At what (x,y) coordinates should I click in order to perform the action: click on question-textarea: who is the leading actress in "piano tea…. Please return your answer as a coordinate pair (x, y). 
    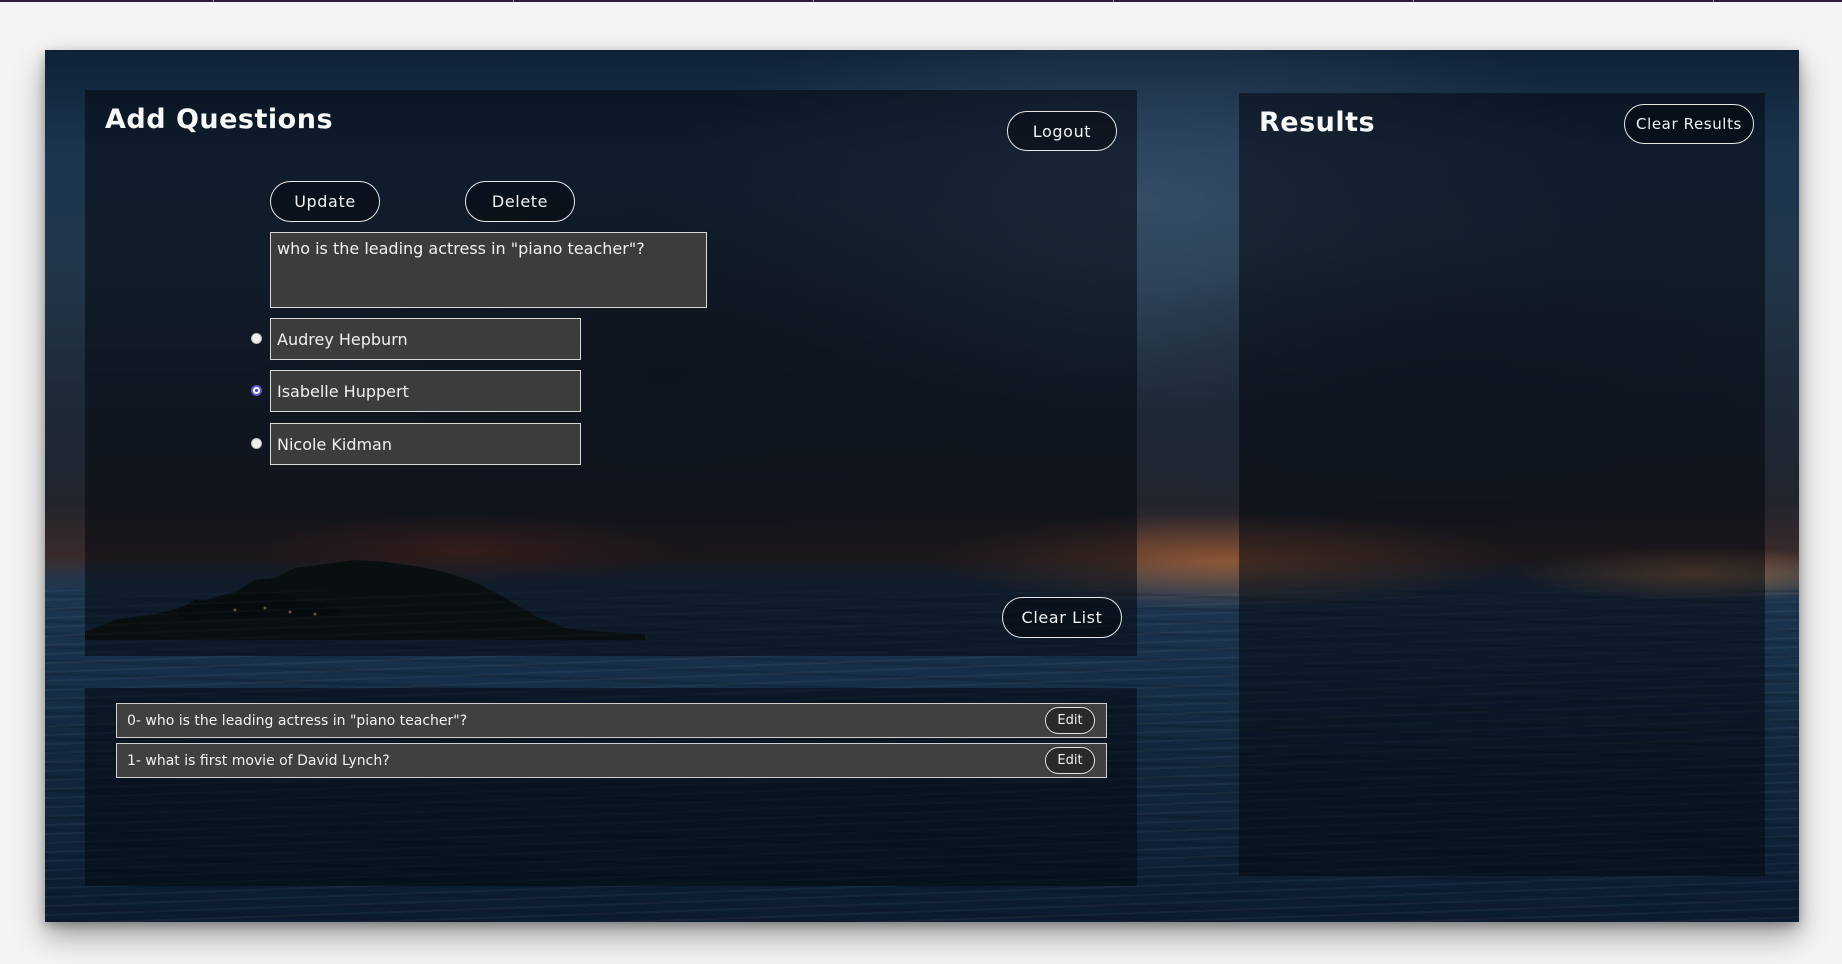
    Looking at the image, I should click on (488, 270).